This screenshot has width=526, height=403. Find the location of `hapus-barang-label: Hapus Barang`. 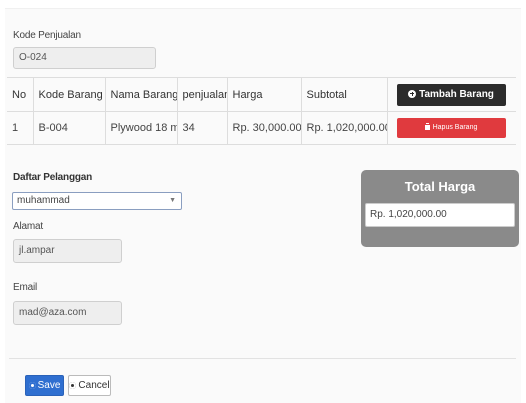

hapus-barang-label: Hapus Barang is located at coordinates (455, 127).